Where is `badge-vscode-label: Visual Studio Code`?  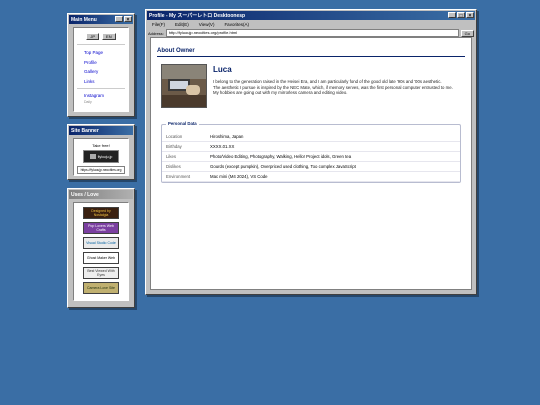
badge-vscode-label: Visual Studio Code is located at coordinates (101, 243).